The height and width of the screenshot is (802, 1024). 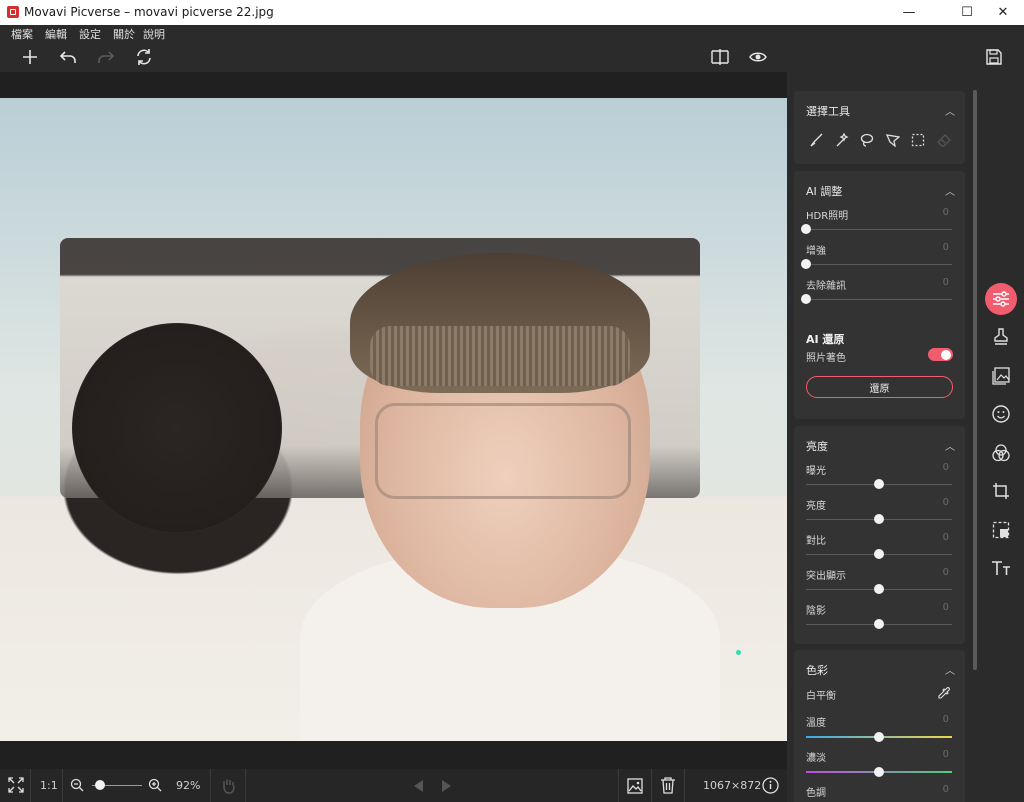 What do you see at coordinates (826, 286) in the screenshot?
I see `denoise-label: 去除雜訊` at bounding box center [826, 286].